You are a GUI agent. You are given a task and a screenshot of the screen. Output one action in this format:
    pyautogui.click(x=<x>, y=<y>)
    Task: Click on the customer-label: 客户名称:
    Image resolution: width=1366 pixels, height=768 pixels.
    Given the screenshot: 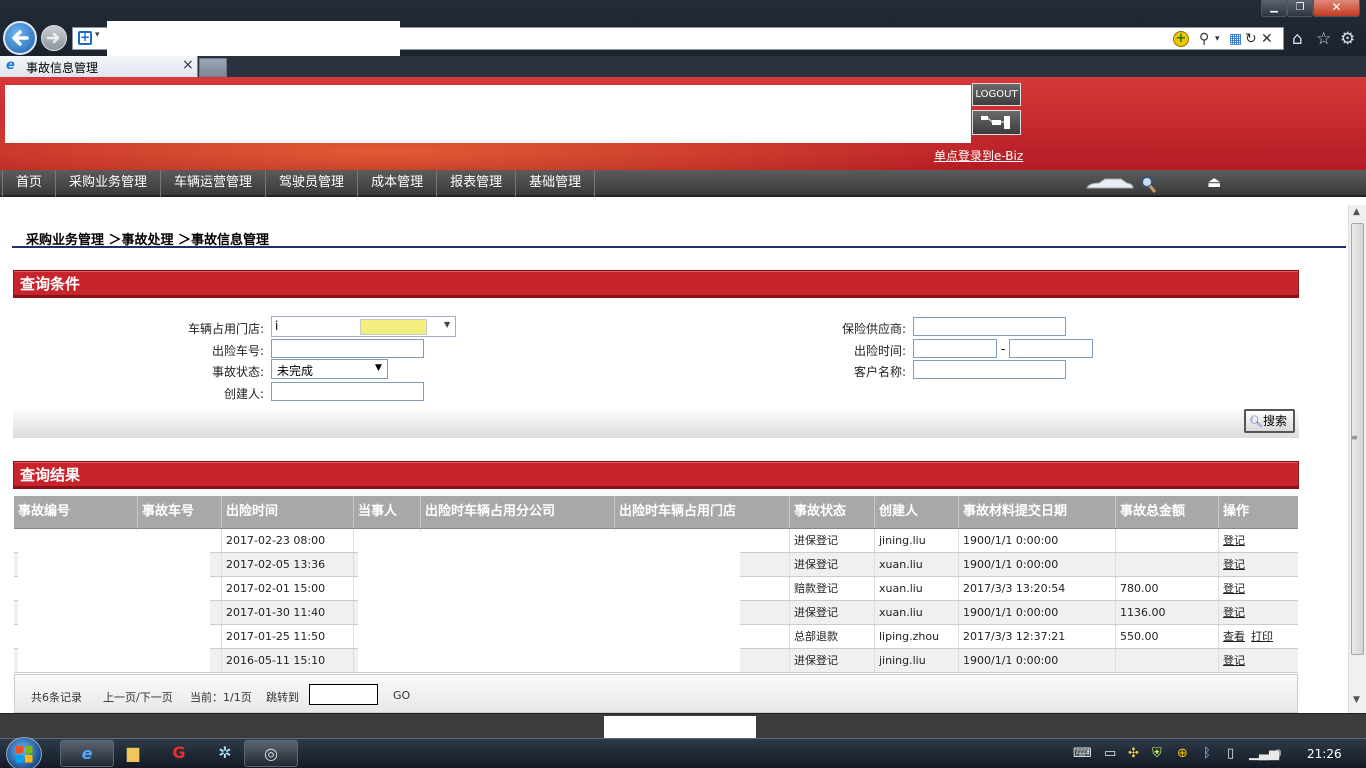 What is the action you would take?
    pyautogui.click(x=879, y=372)
    